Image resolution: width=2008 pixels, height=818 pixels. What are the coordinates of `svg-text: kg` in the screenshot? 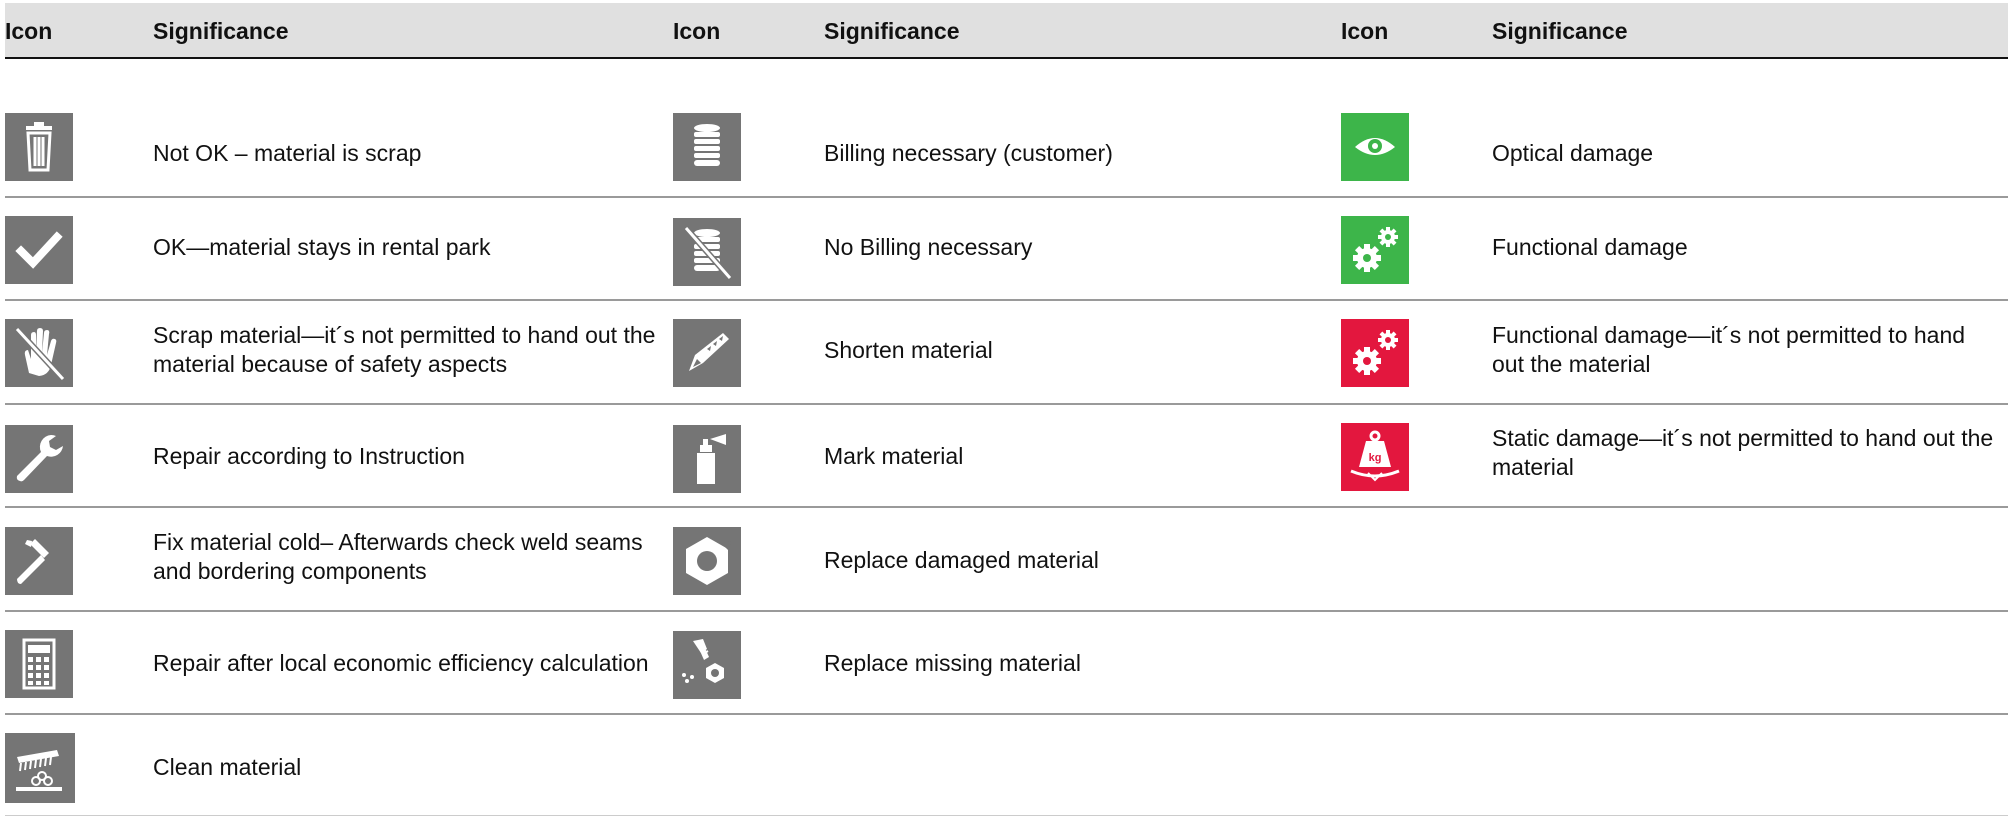 It's located at (1375, 458).